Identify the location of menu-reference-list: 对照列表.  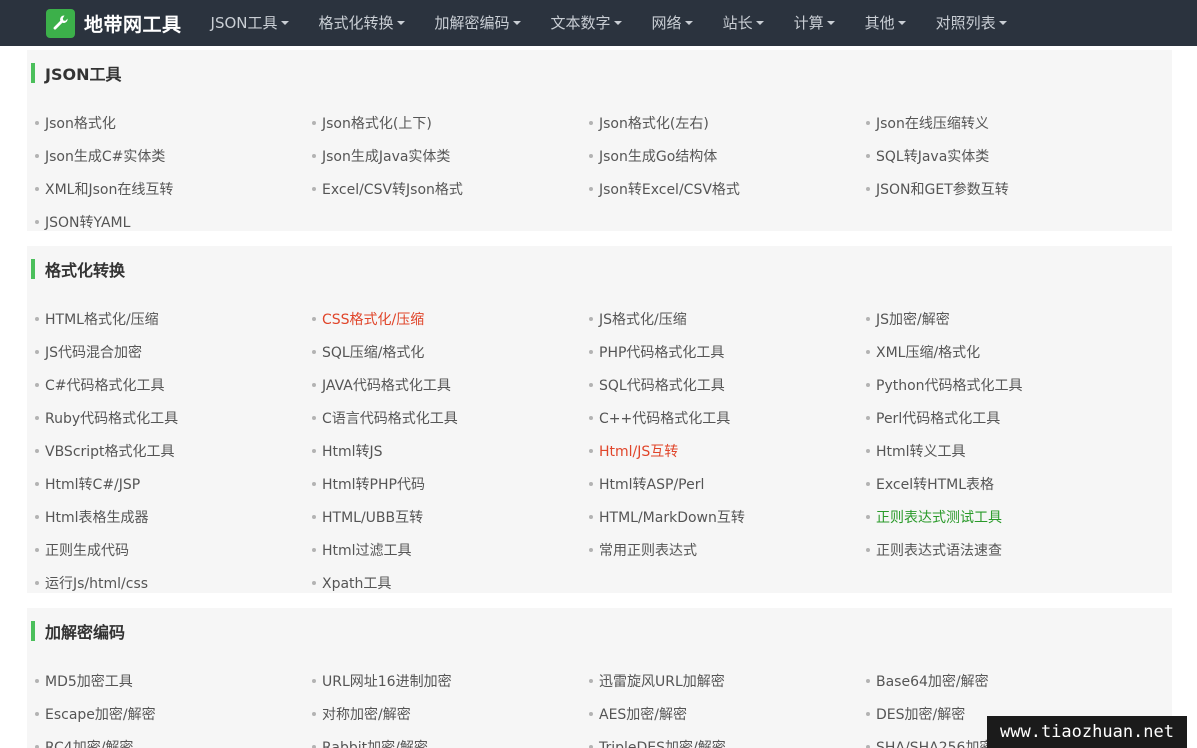
(971, 23).